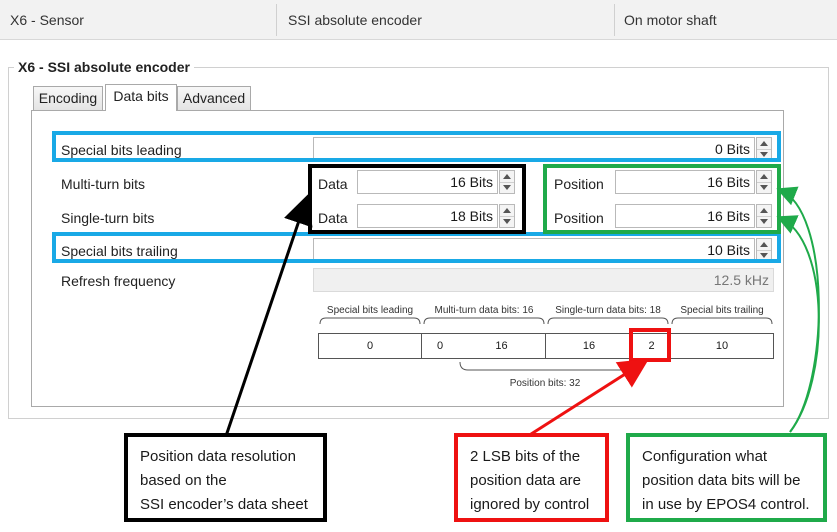  Describe the element at coordinates (530, 504) in the screenshot. I see `callout-line: ignored by control` at that location.